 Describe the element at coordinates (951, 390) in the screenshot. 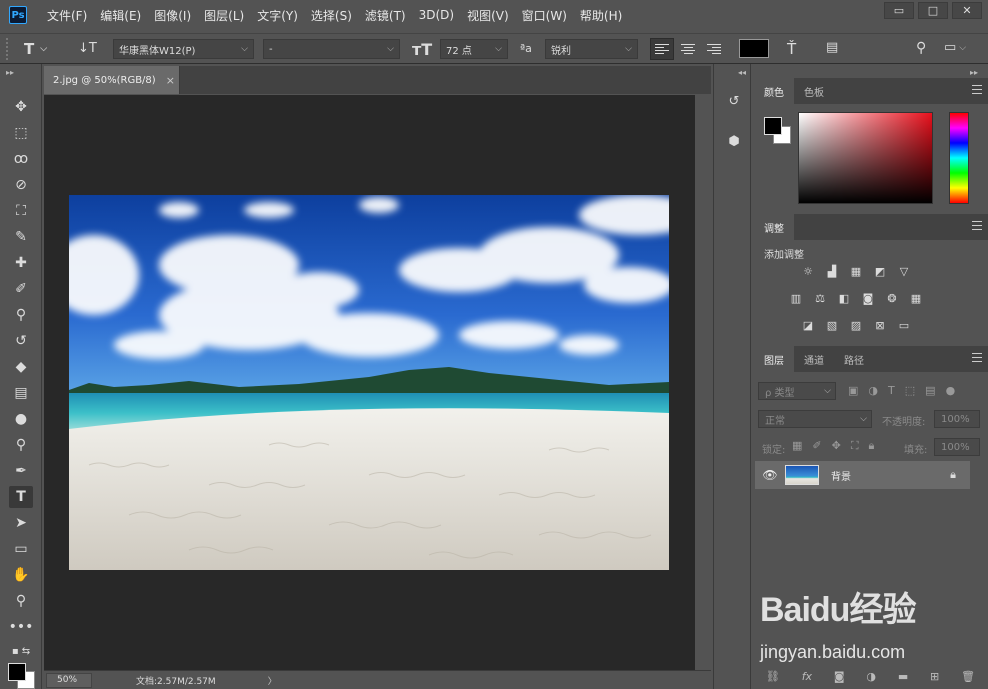

I see `filter-toggle-icon: ●` at that location.